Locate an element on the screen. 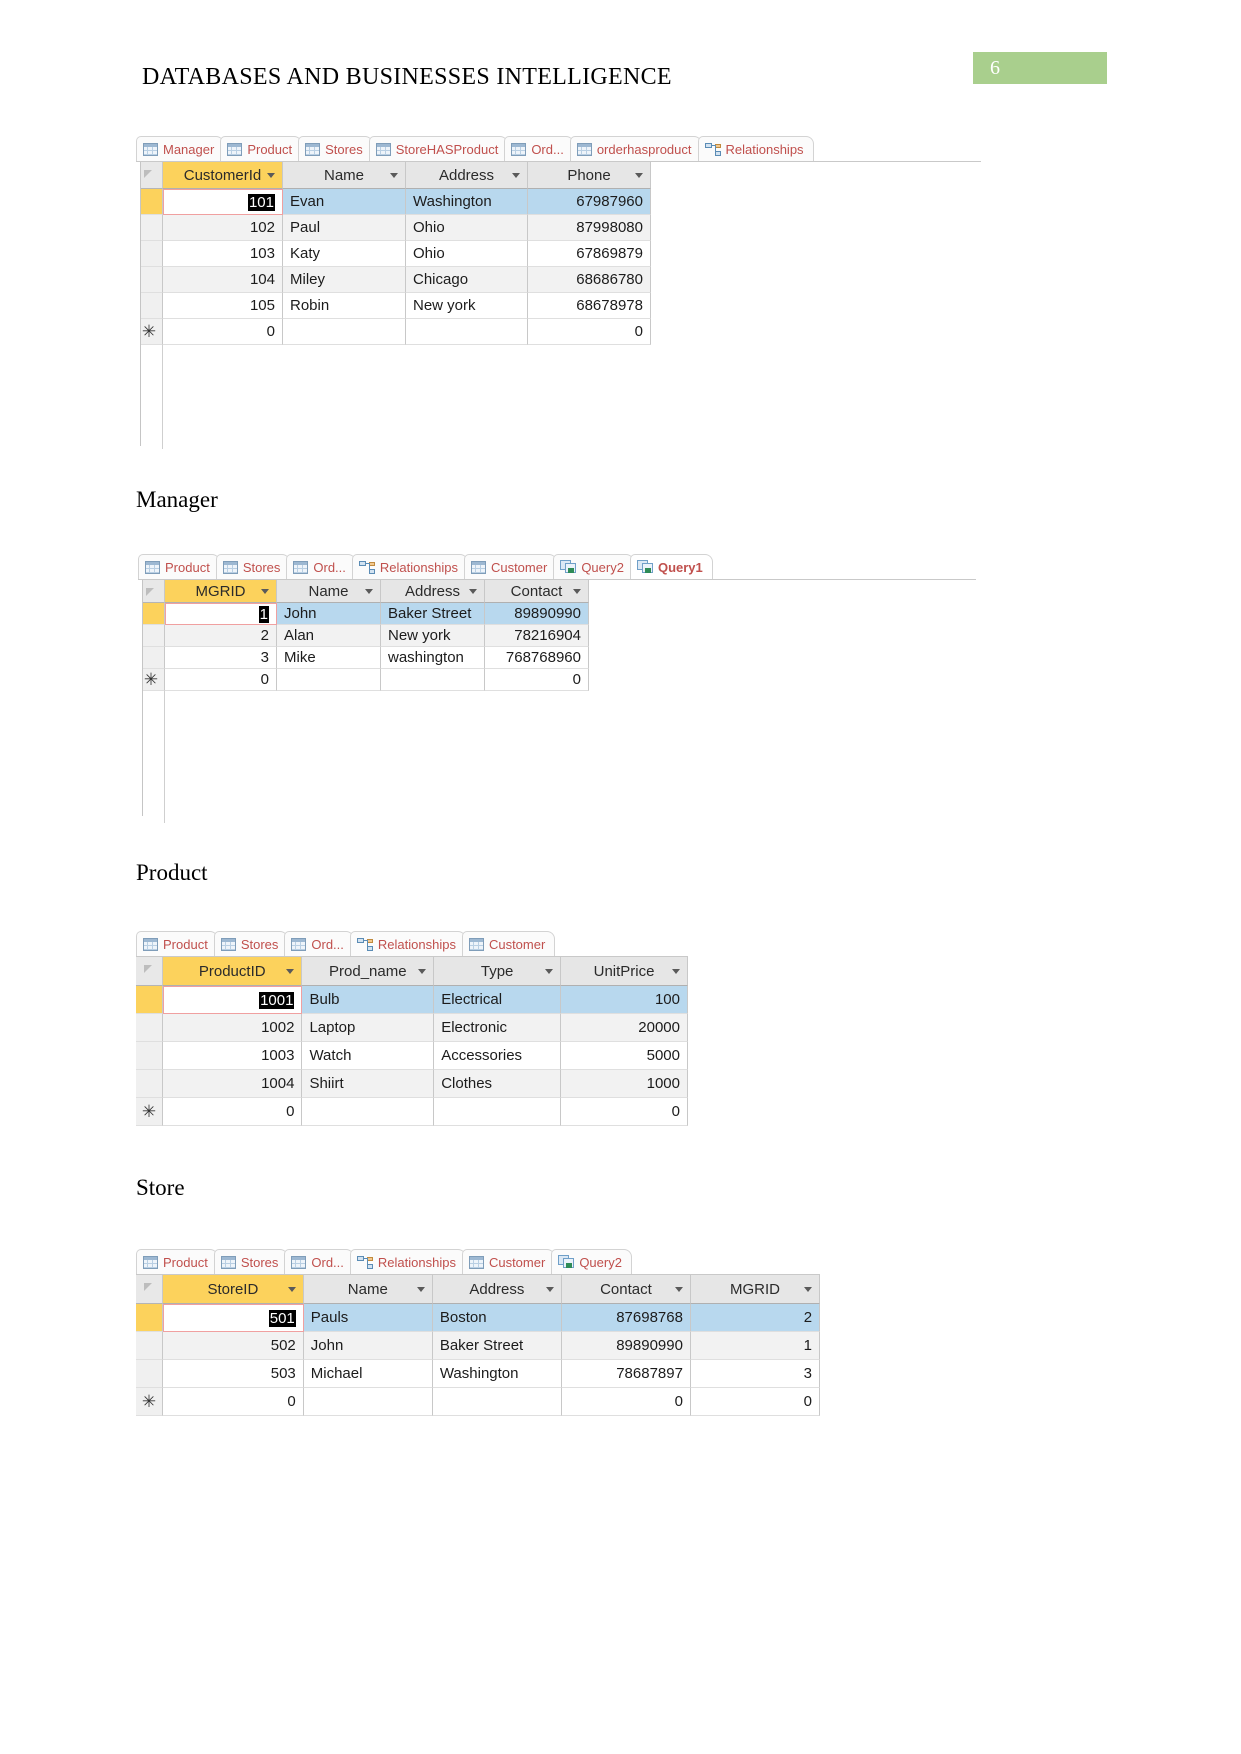 This screenshot has height=1754, width=1241. table-row: 1003 Watch Accessories 5000 is located at coordinates (412, 1056).